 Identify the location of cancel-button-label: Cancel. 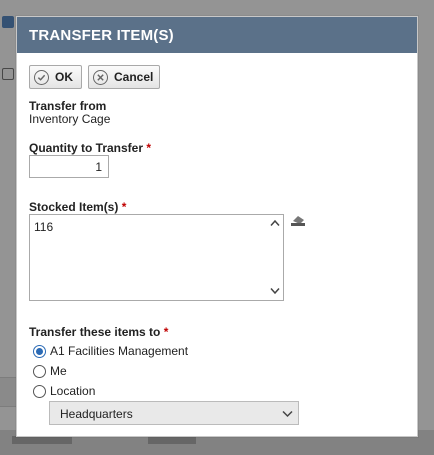
(134, 77).